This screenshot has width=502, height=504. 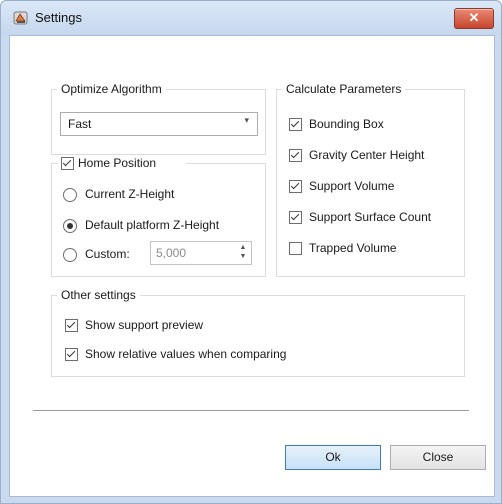 What do you see at coordinates (98, 295) in the screenshot?
I see `other-settings-legend: Other settings` at bounding box center [98, 295].